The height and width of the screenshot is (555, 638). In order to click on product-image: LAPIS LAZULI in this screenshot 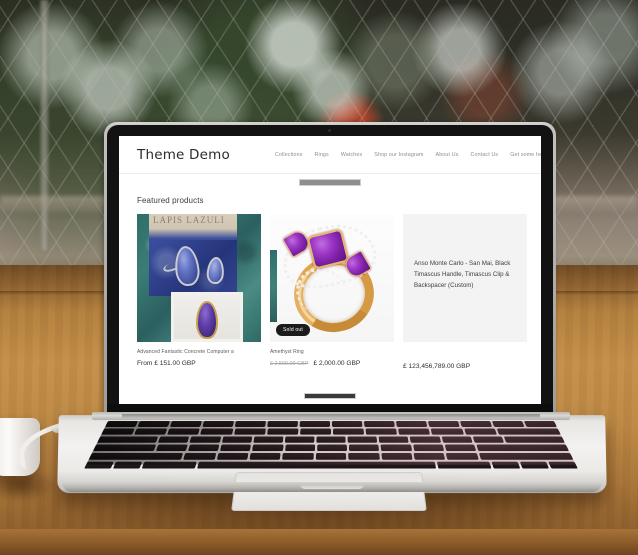, I will do `click(199, 278)`.